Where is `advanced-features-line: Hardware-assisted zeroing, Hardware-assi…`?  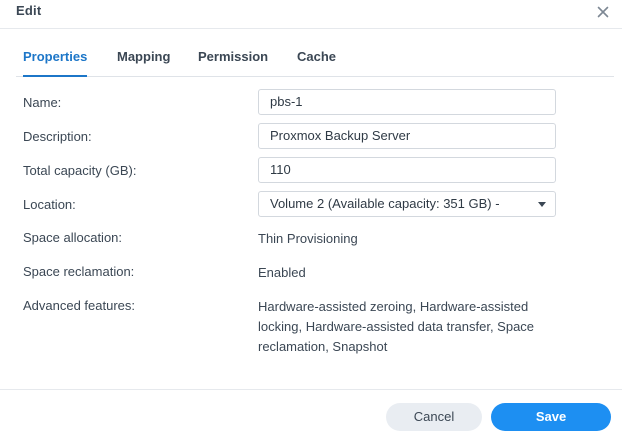 advanced-features-line: Hardware-assisted zeroing, Hardware-assi… is located at coordinates (393, 306).